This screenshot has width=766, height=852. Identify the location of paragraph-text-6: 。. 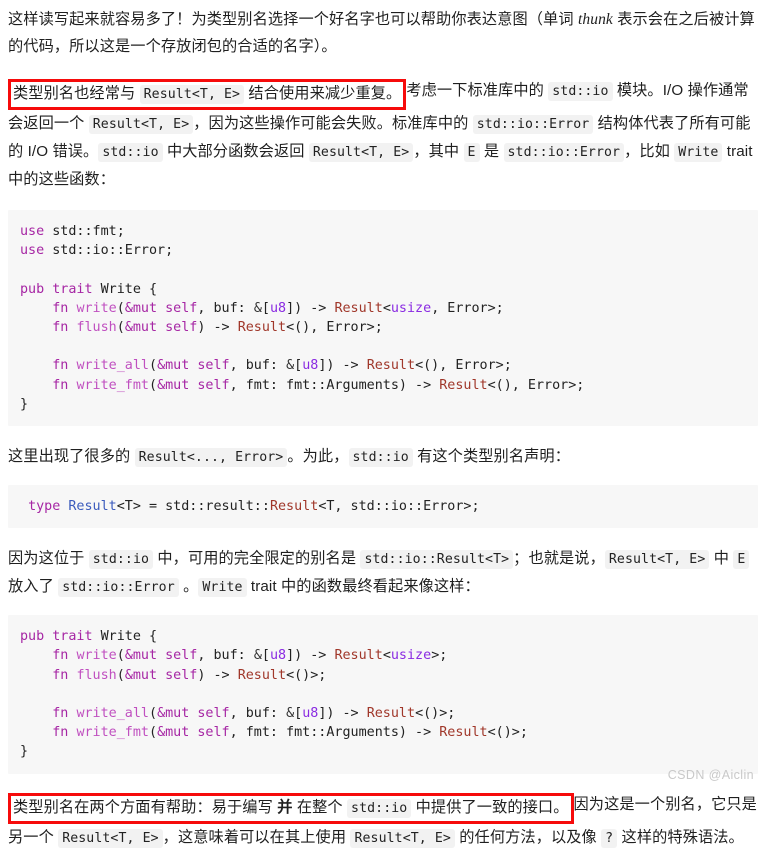
(188, 587).